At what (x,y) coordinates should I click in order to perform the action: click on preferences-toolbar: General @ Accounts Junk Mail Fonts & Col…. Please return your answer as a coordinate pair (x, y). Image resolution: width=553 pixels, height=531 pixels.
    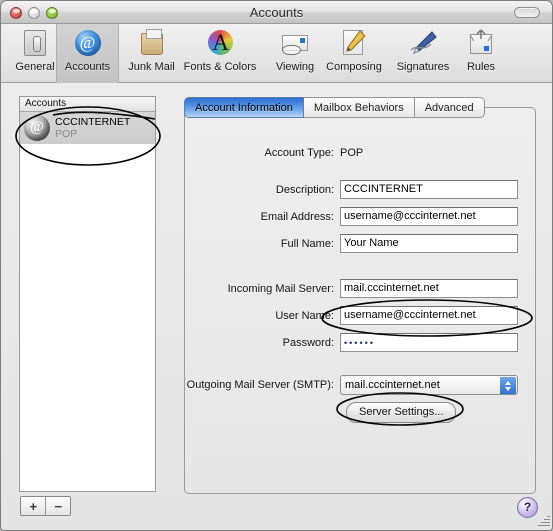
    Looking at the image, I should click on (276, 53).